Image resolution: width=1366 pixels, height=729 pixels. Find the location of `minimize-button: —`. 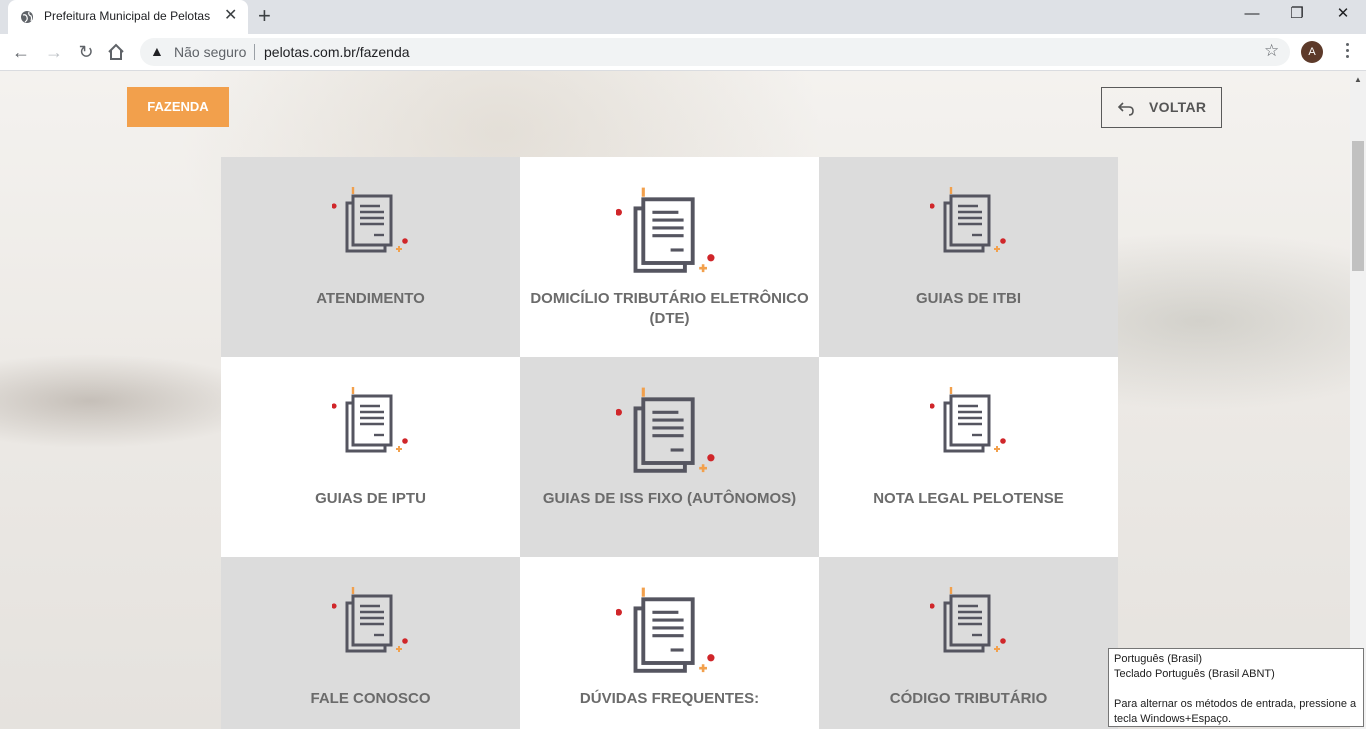

minimize-button: — is located at coordinates (1252, 15).